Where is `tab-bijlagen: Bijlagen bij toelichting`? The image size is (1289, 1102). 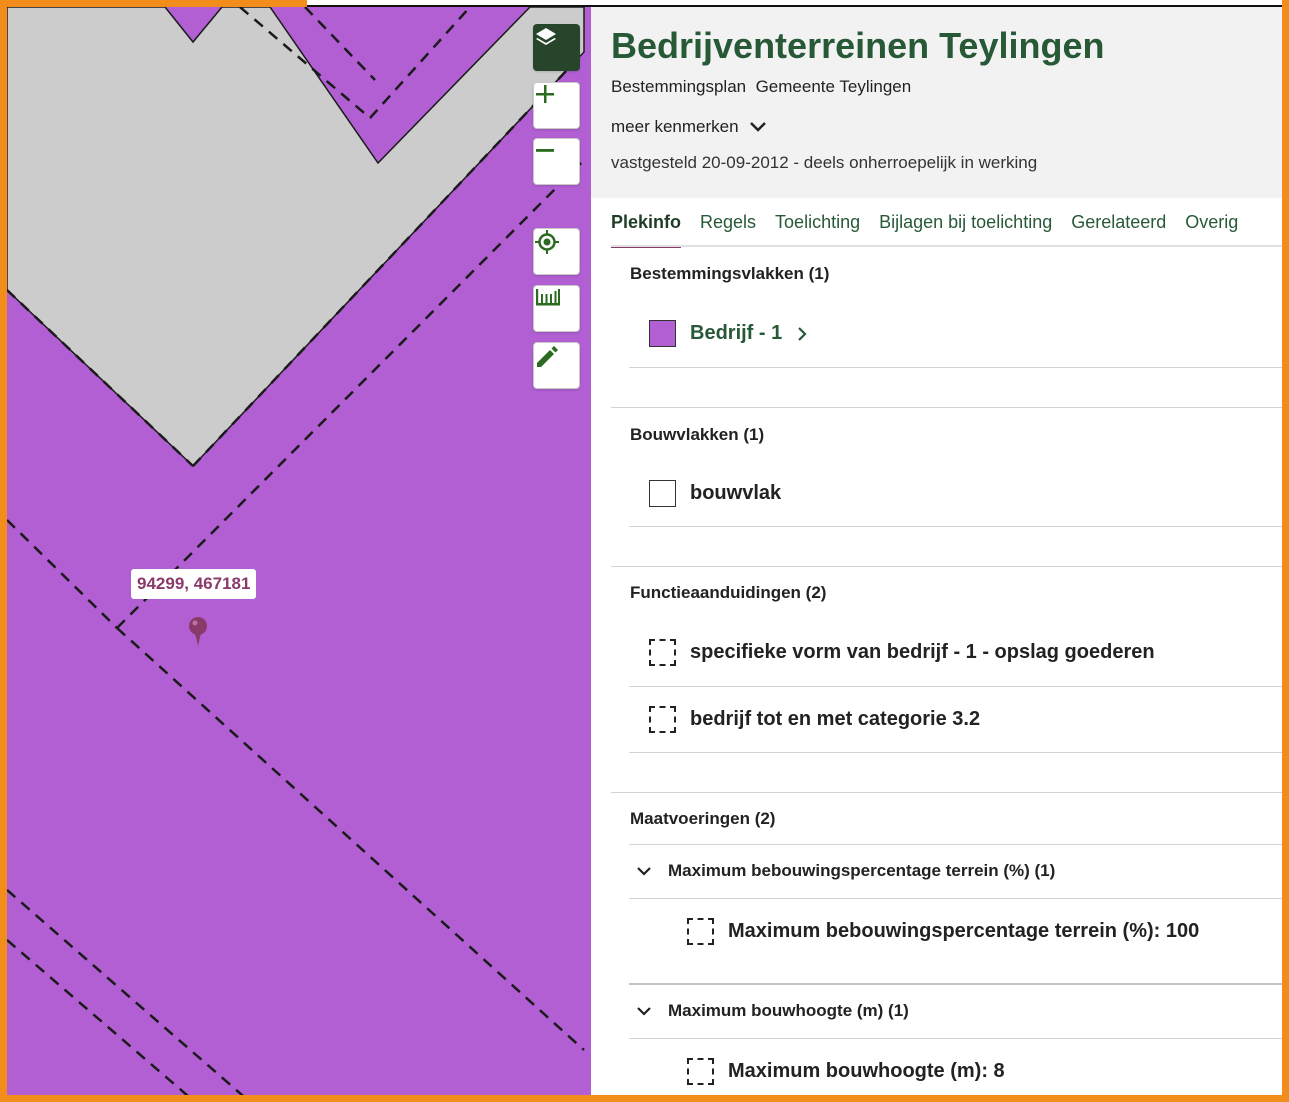
tab-bijlagen: Bijlagen bij toelichting is located at coordinates (965, 228).